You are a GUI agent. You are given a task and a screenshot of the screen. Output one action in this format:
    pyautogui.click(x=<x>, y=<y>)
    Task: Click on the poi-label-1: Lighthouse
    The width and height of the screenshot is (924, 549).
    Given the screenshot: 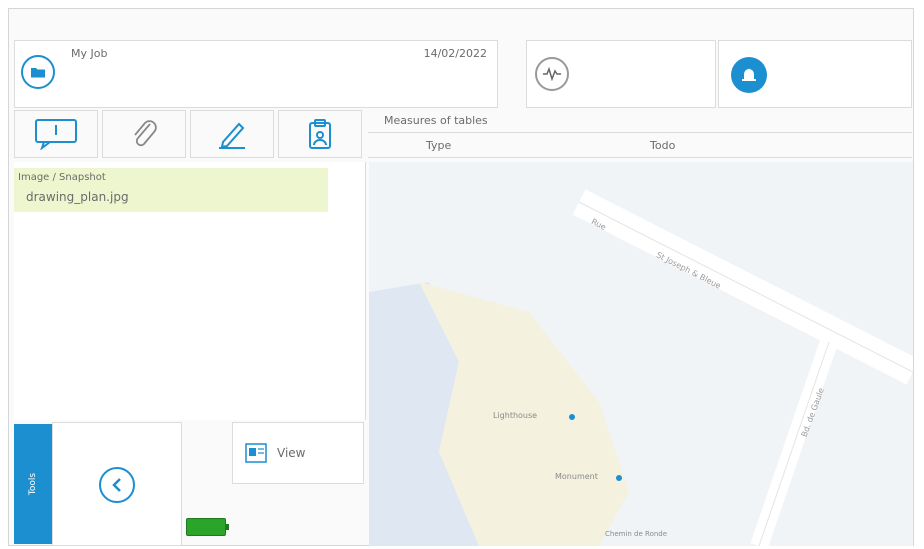 What is the action you would take?
    pyautogui.click(x=515, y=415)
    